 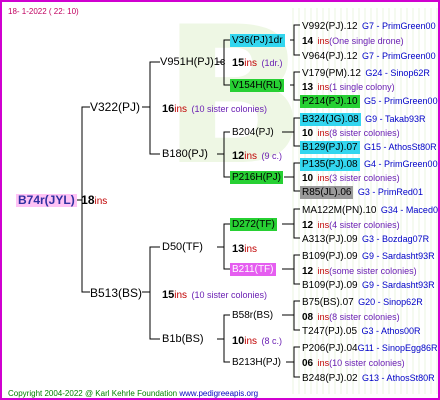 What do you see at coordinates (368, 256) in the screenshot?
I see `gen4-row-10: B109(PJ).09 G9 - Sardasht93R` at bounding box center [368, 256].